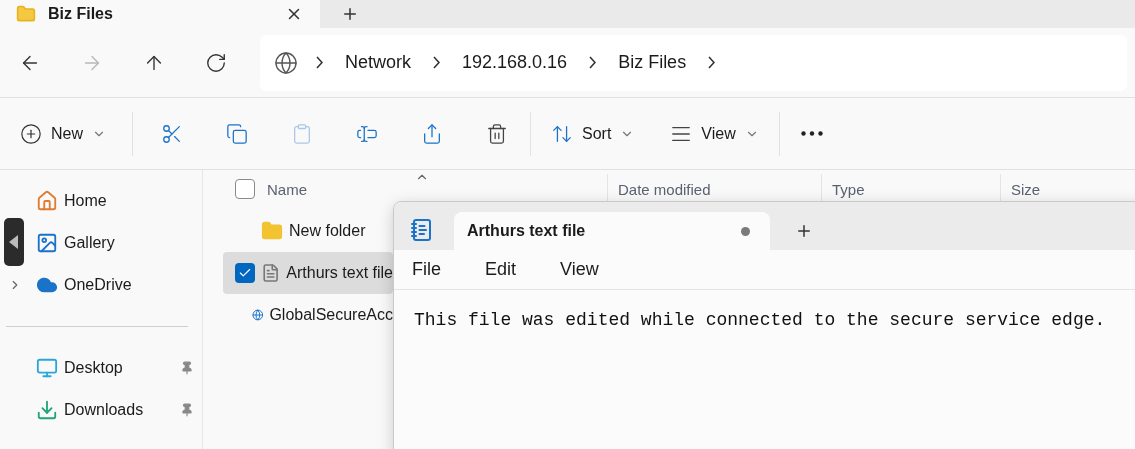 This screenshot has height=449, width=1135. What do you see at coordinates (308, 273) in the screenshot?
I see `file-row: Arthurs text file` at bounding box center [308, 273].